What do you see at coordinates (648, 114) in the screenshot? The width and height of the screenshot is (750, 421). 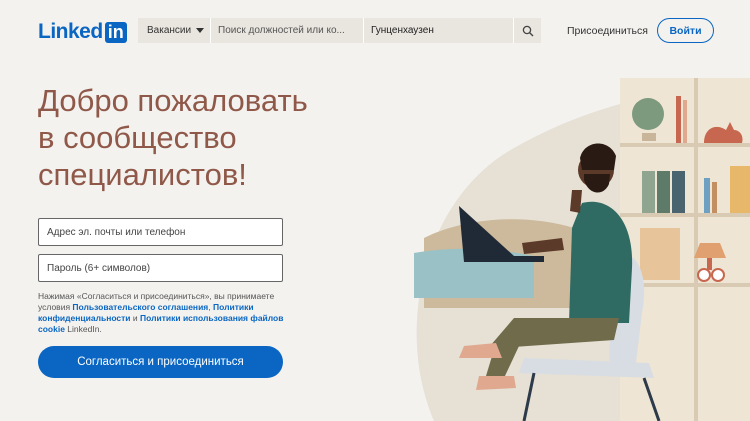 I see `globe-icon` at bounding box center [648, 114].